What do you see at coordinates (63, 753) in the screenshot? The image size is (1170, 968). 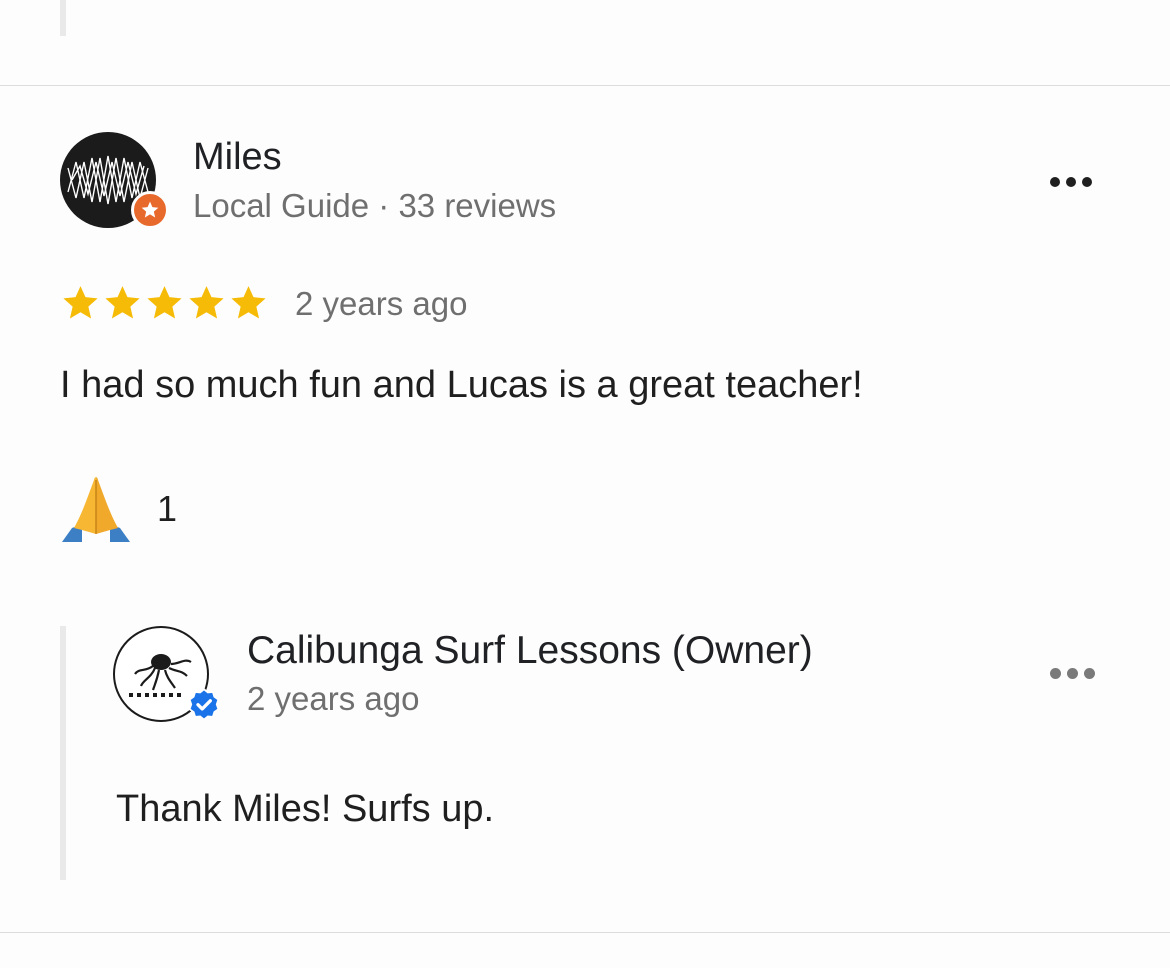 I see `owner-reply-quote-bar` at bounding box center [63, 753].